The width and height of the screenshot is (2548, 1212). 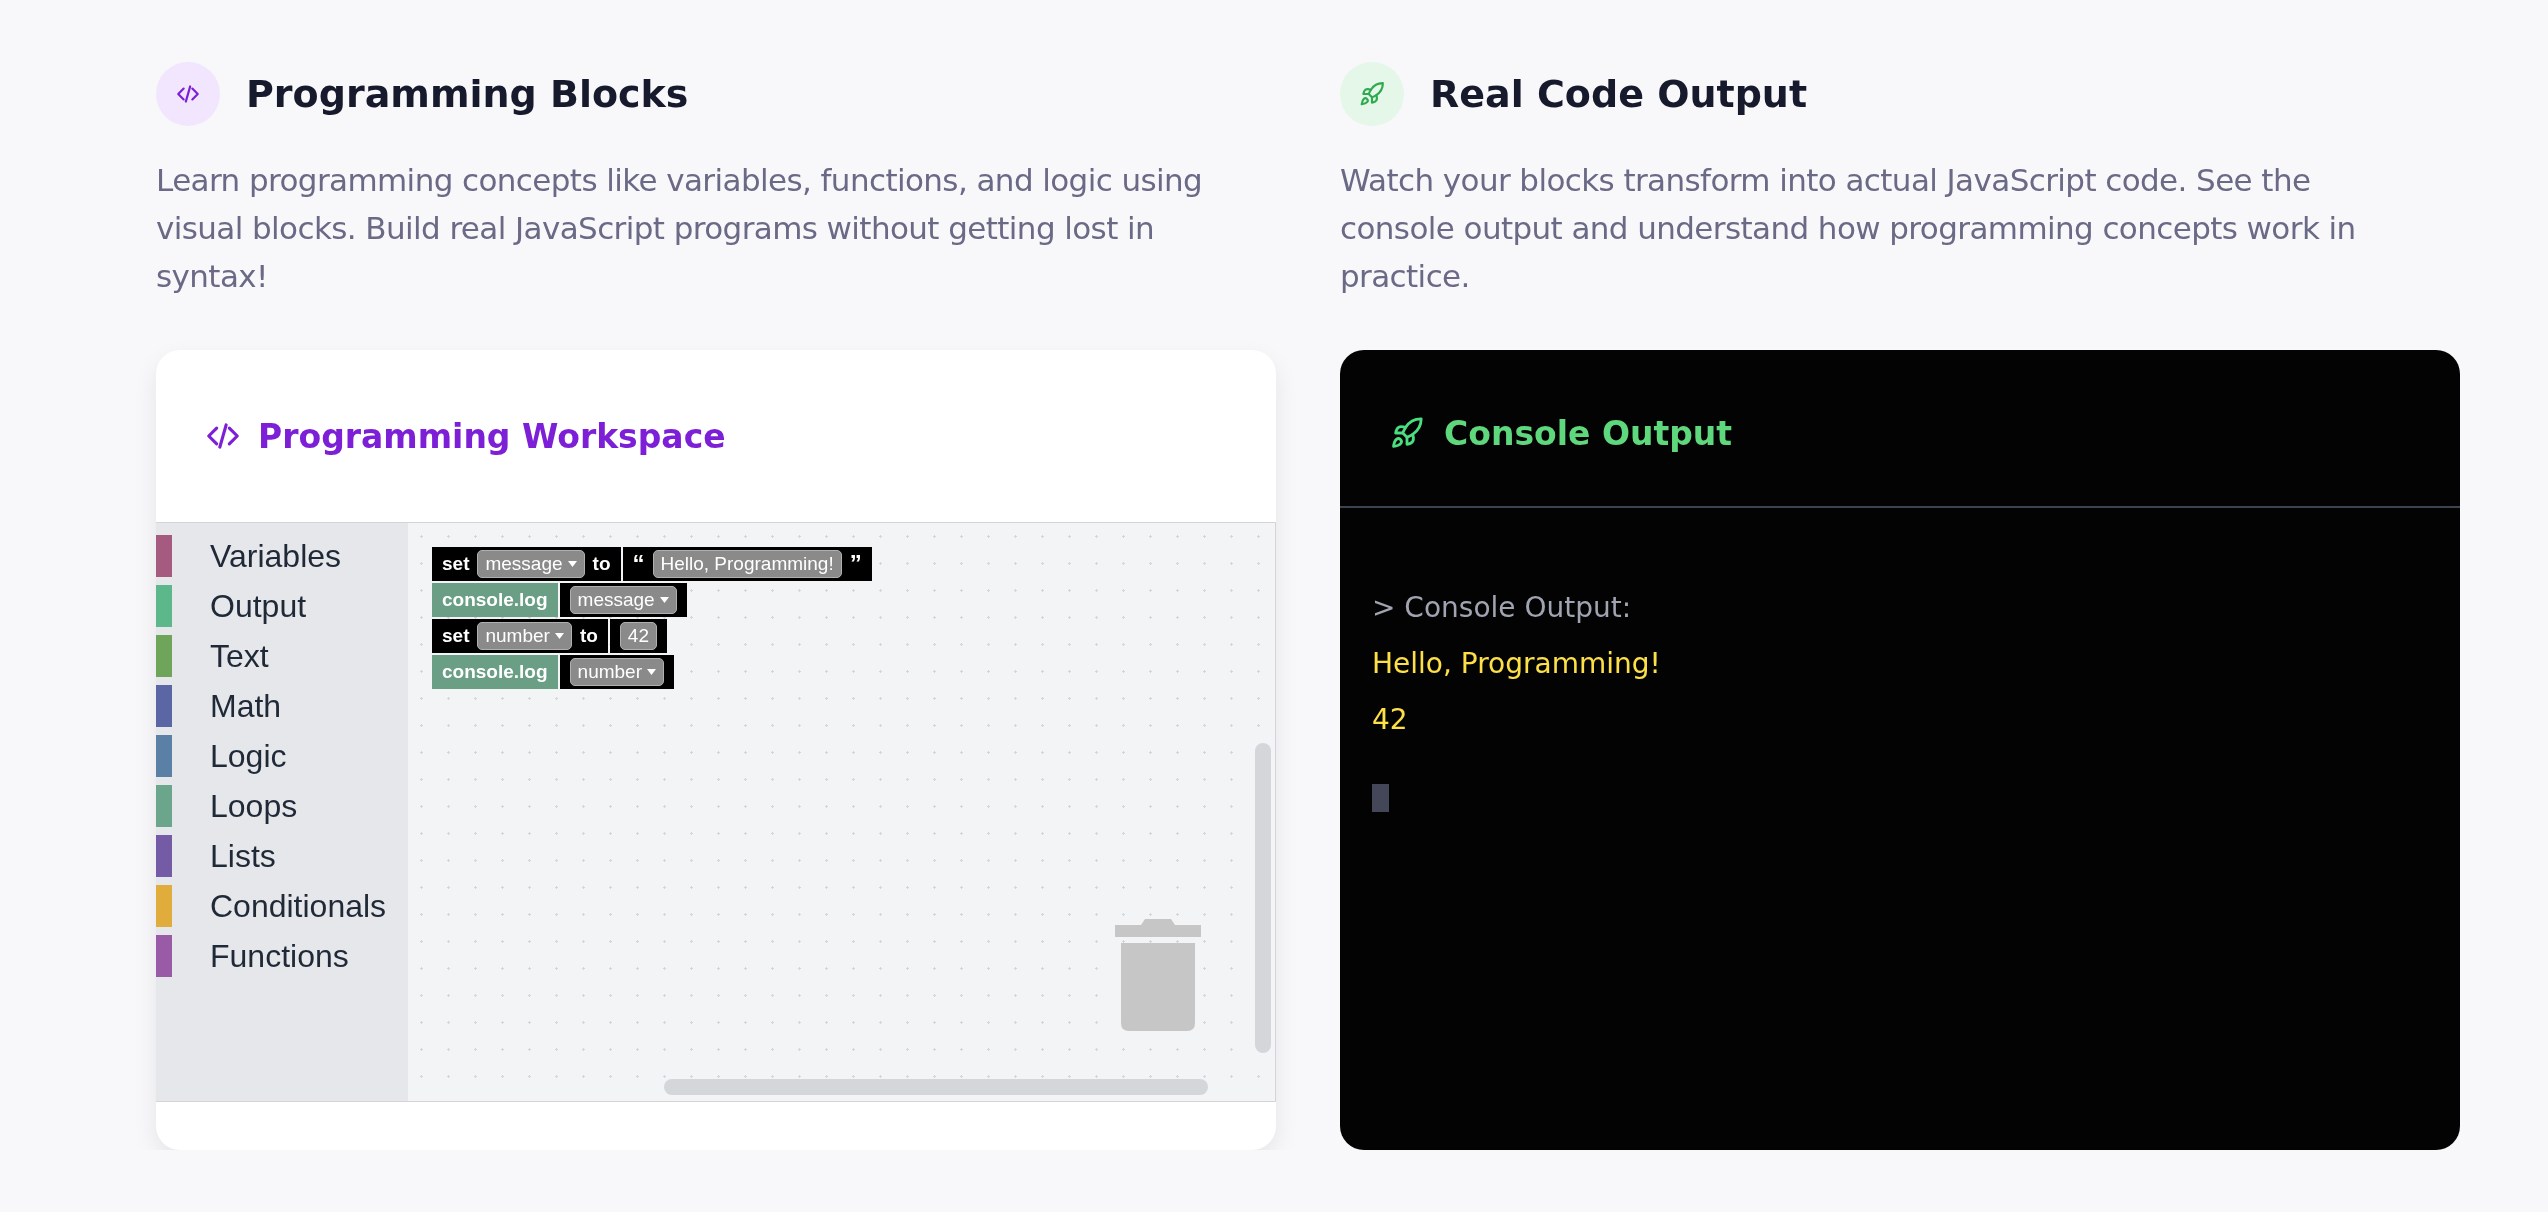 I want to click on section-description: Learn programming concepts like variables, functions, and logic using visual blocks. Build real JavaScript programs without getting lost in syntax!, so click(x=680, y=228).